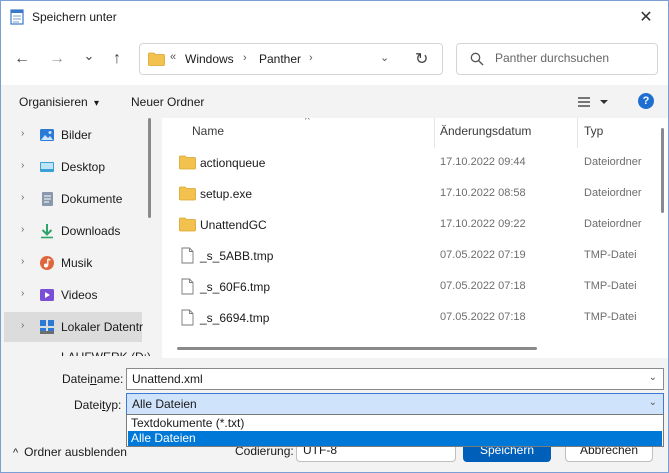  I want to click on sidebar-item-label: Videos, so click(79, 295).